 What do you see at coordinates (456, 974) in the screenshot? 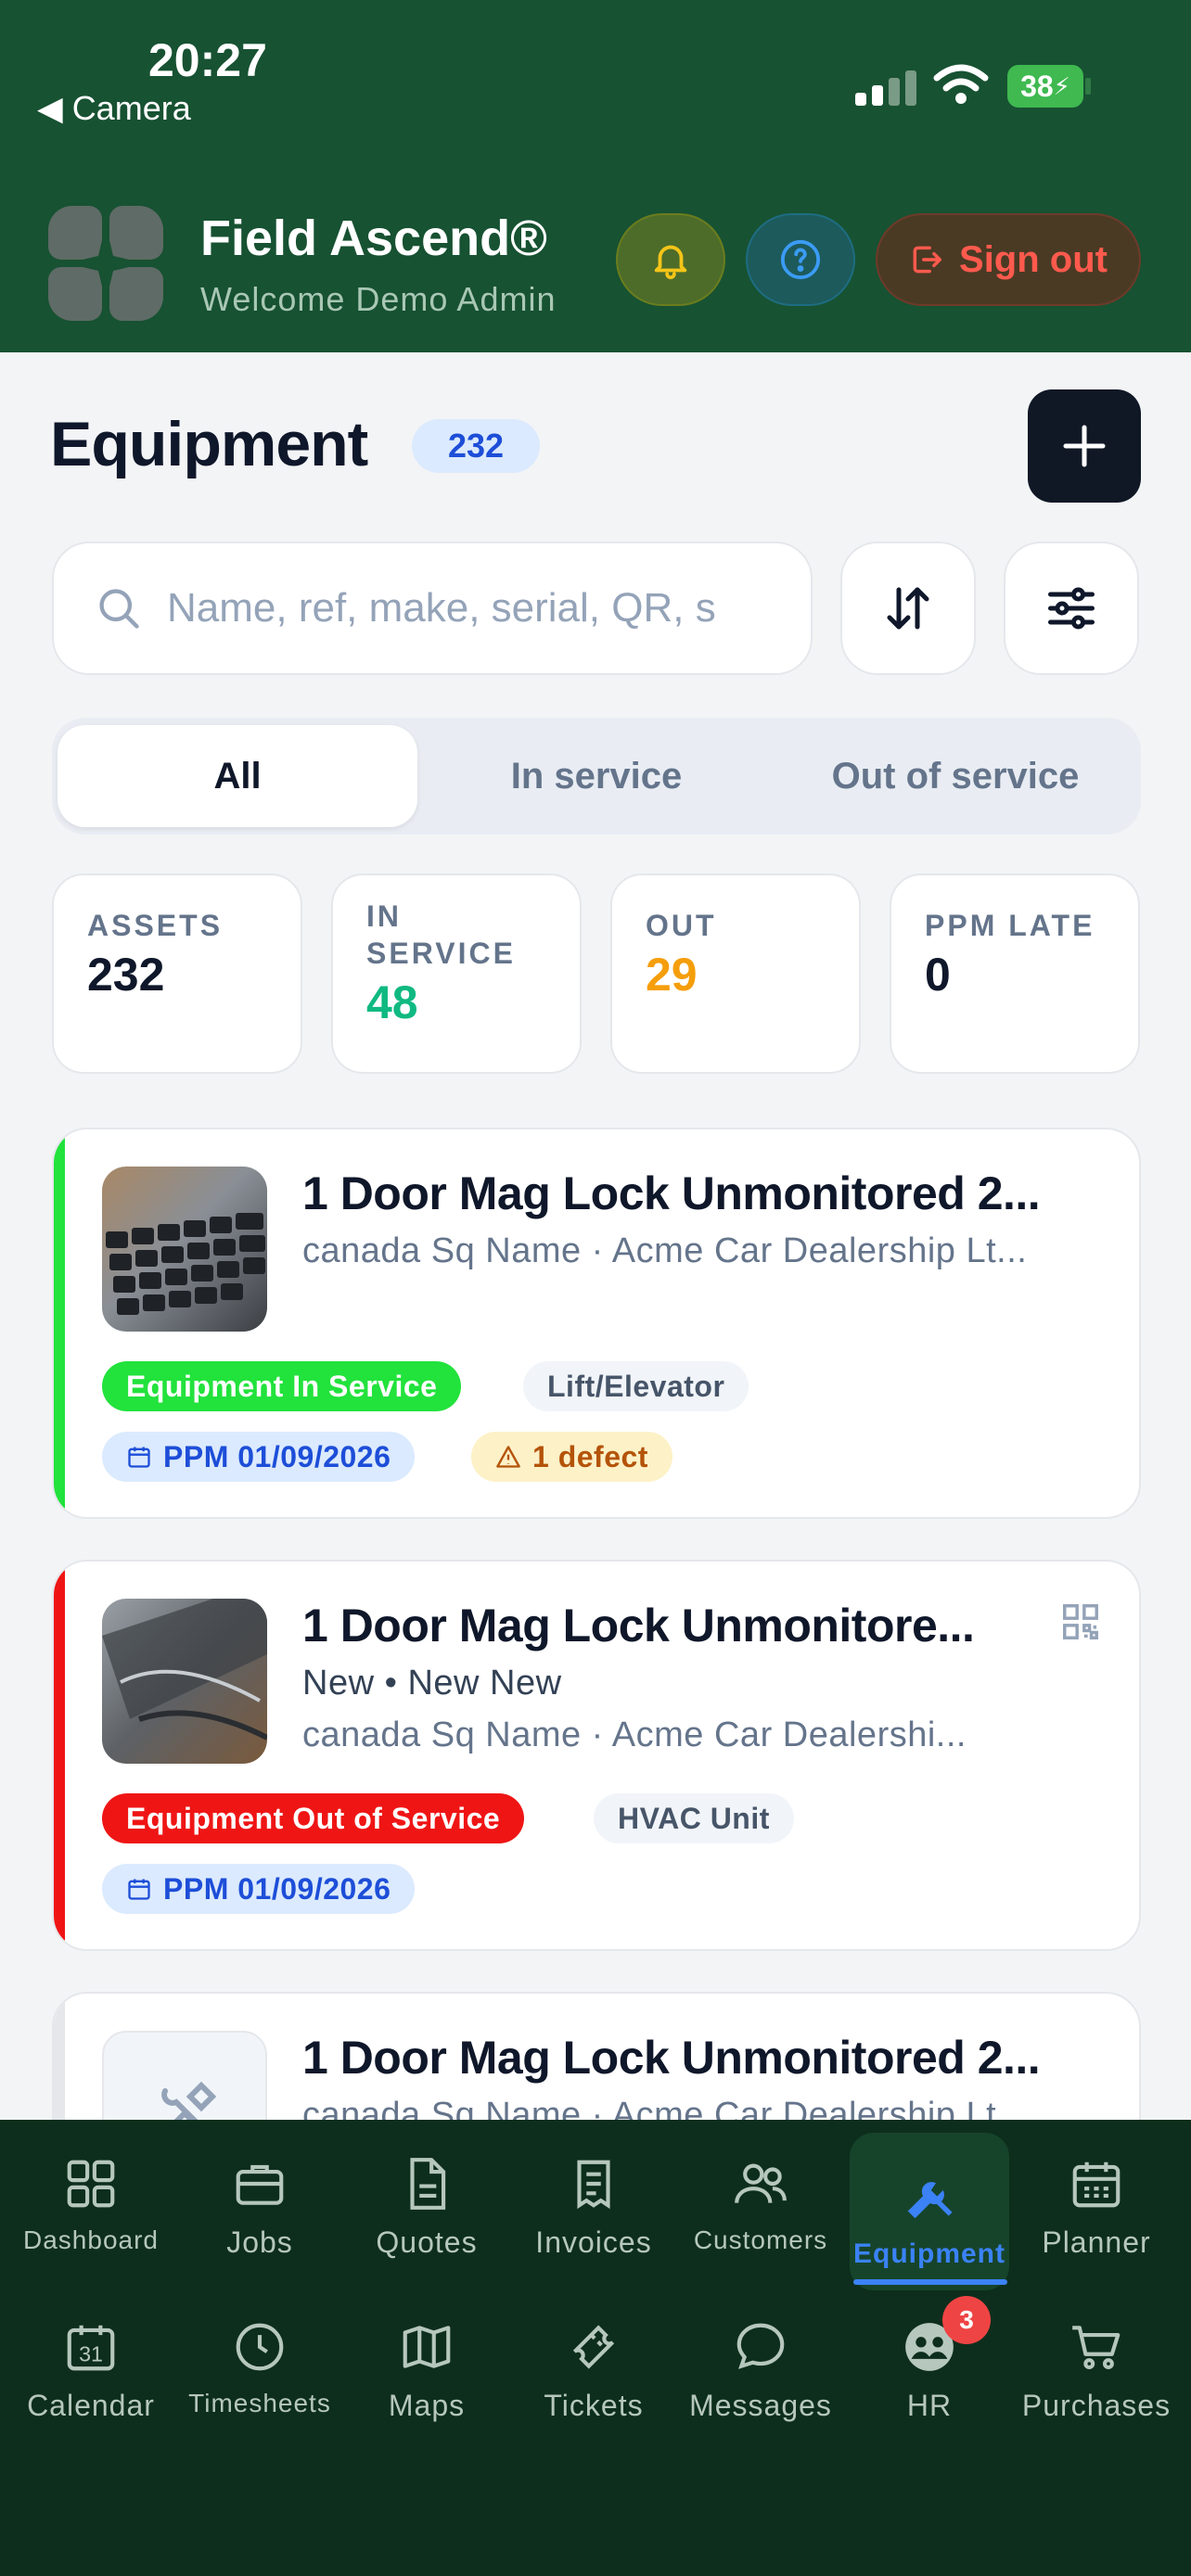
I see `stat-in-service: IN SERVICE 48` at bounding box center [456, 974].